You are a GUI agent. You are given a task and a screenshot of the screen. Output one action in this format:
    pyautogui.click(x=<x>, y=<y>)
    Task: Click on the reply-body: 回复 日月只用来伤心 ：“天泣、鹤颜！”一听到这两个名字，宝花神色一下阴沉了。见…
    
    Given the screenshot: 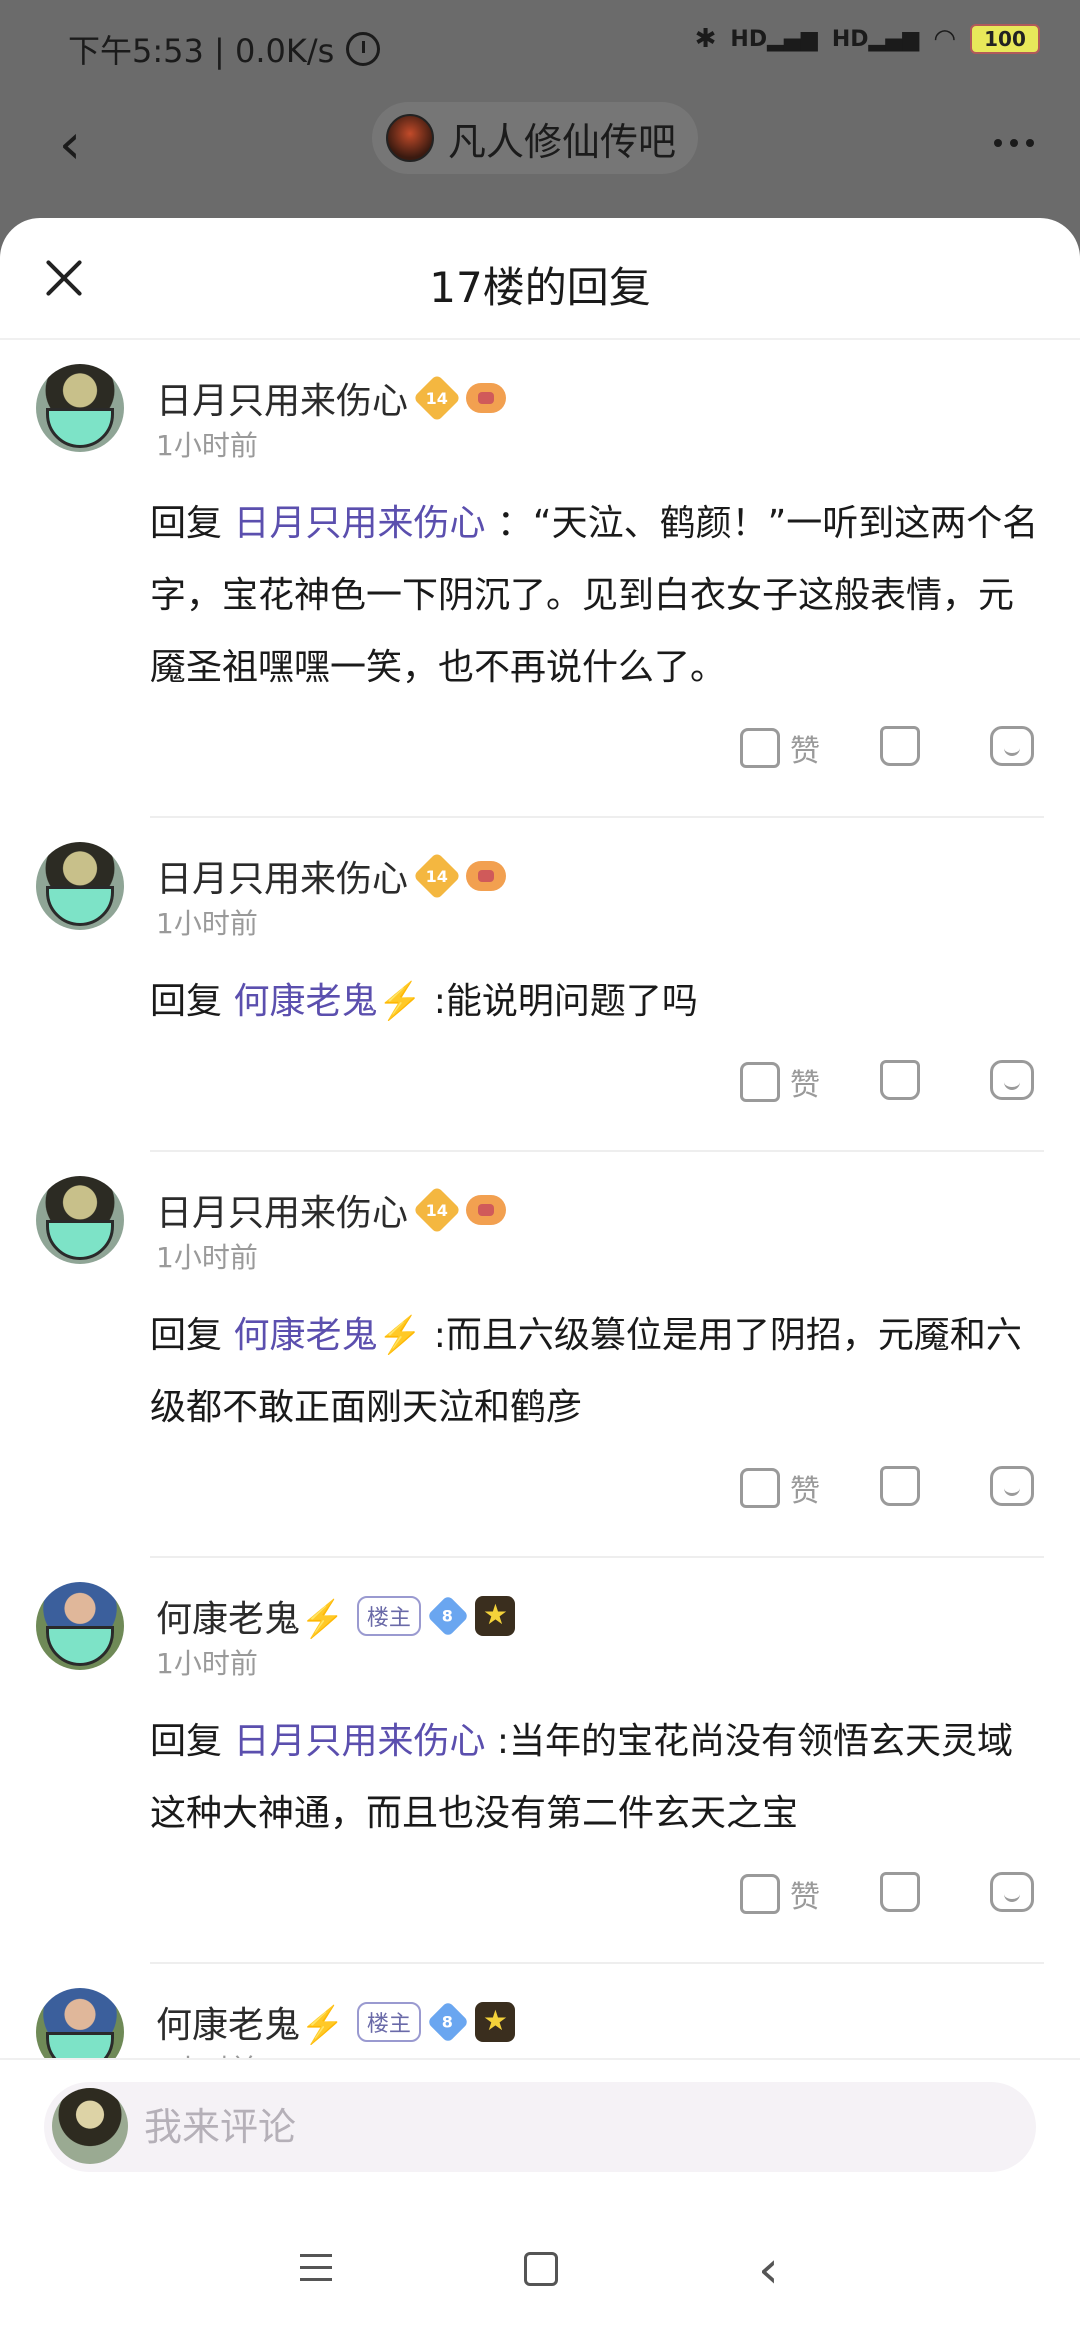 What is the action you would take?
    pyautogui.click(x=597, y=596)
    